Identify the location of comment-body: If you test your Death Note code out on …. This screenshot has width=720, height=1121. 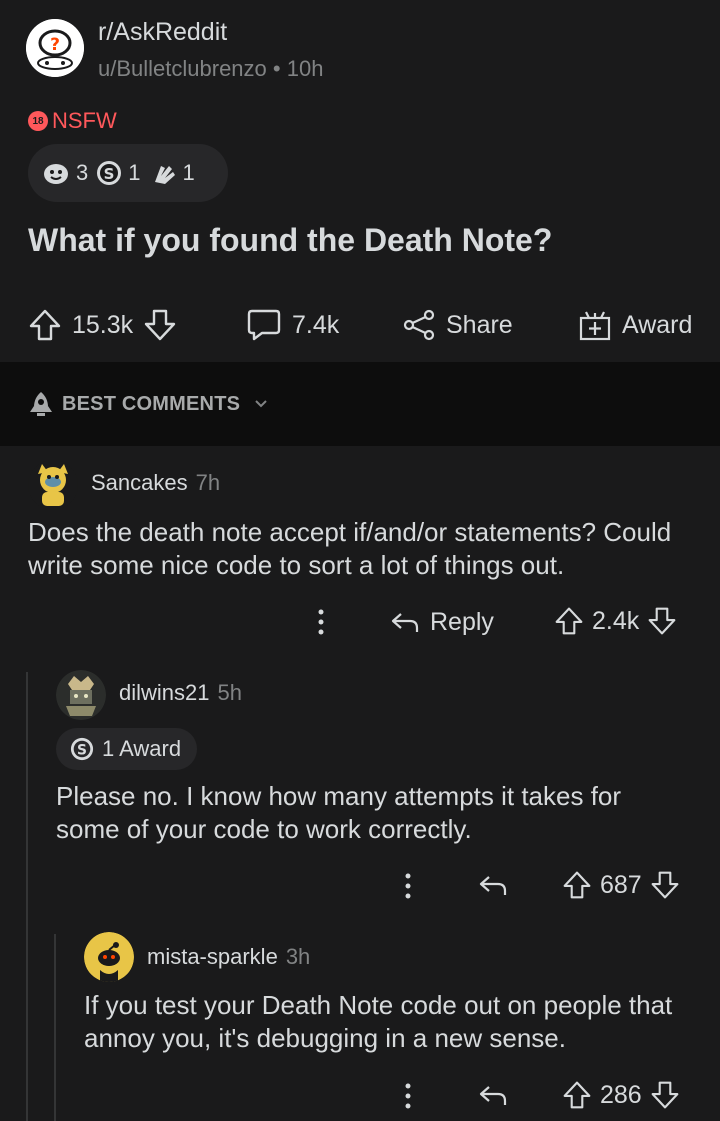
(378, 1022).